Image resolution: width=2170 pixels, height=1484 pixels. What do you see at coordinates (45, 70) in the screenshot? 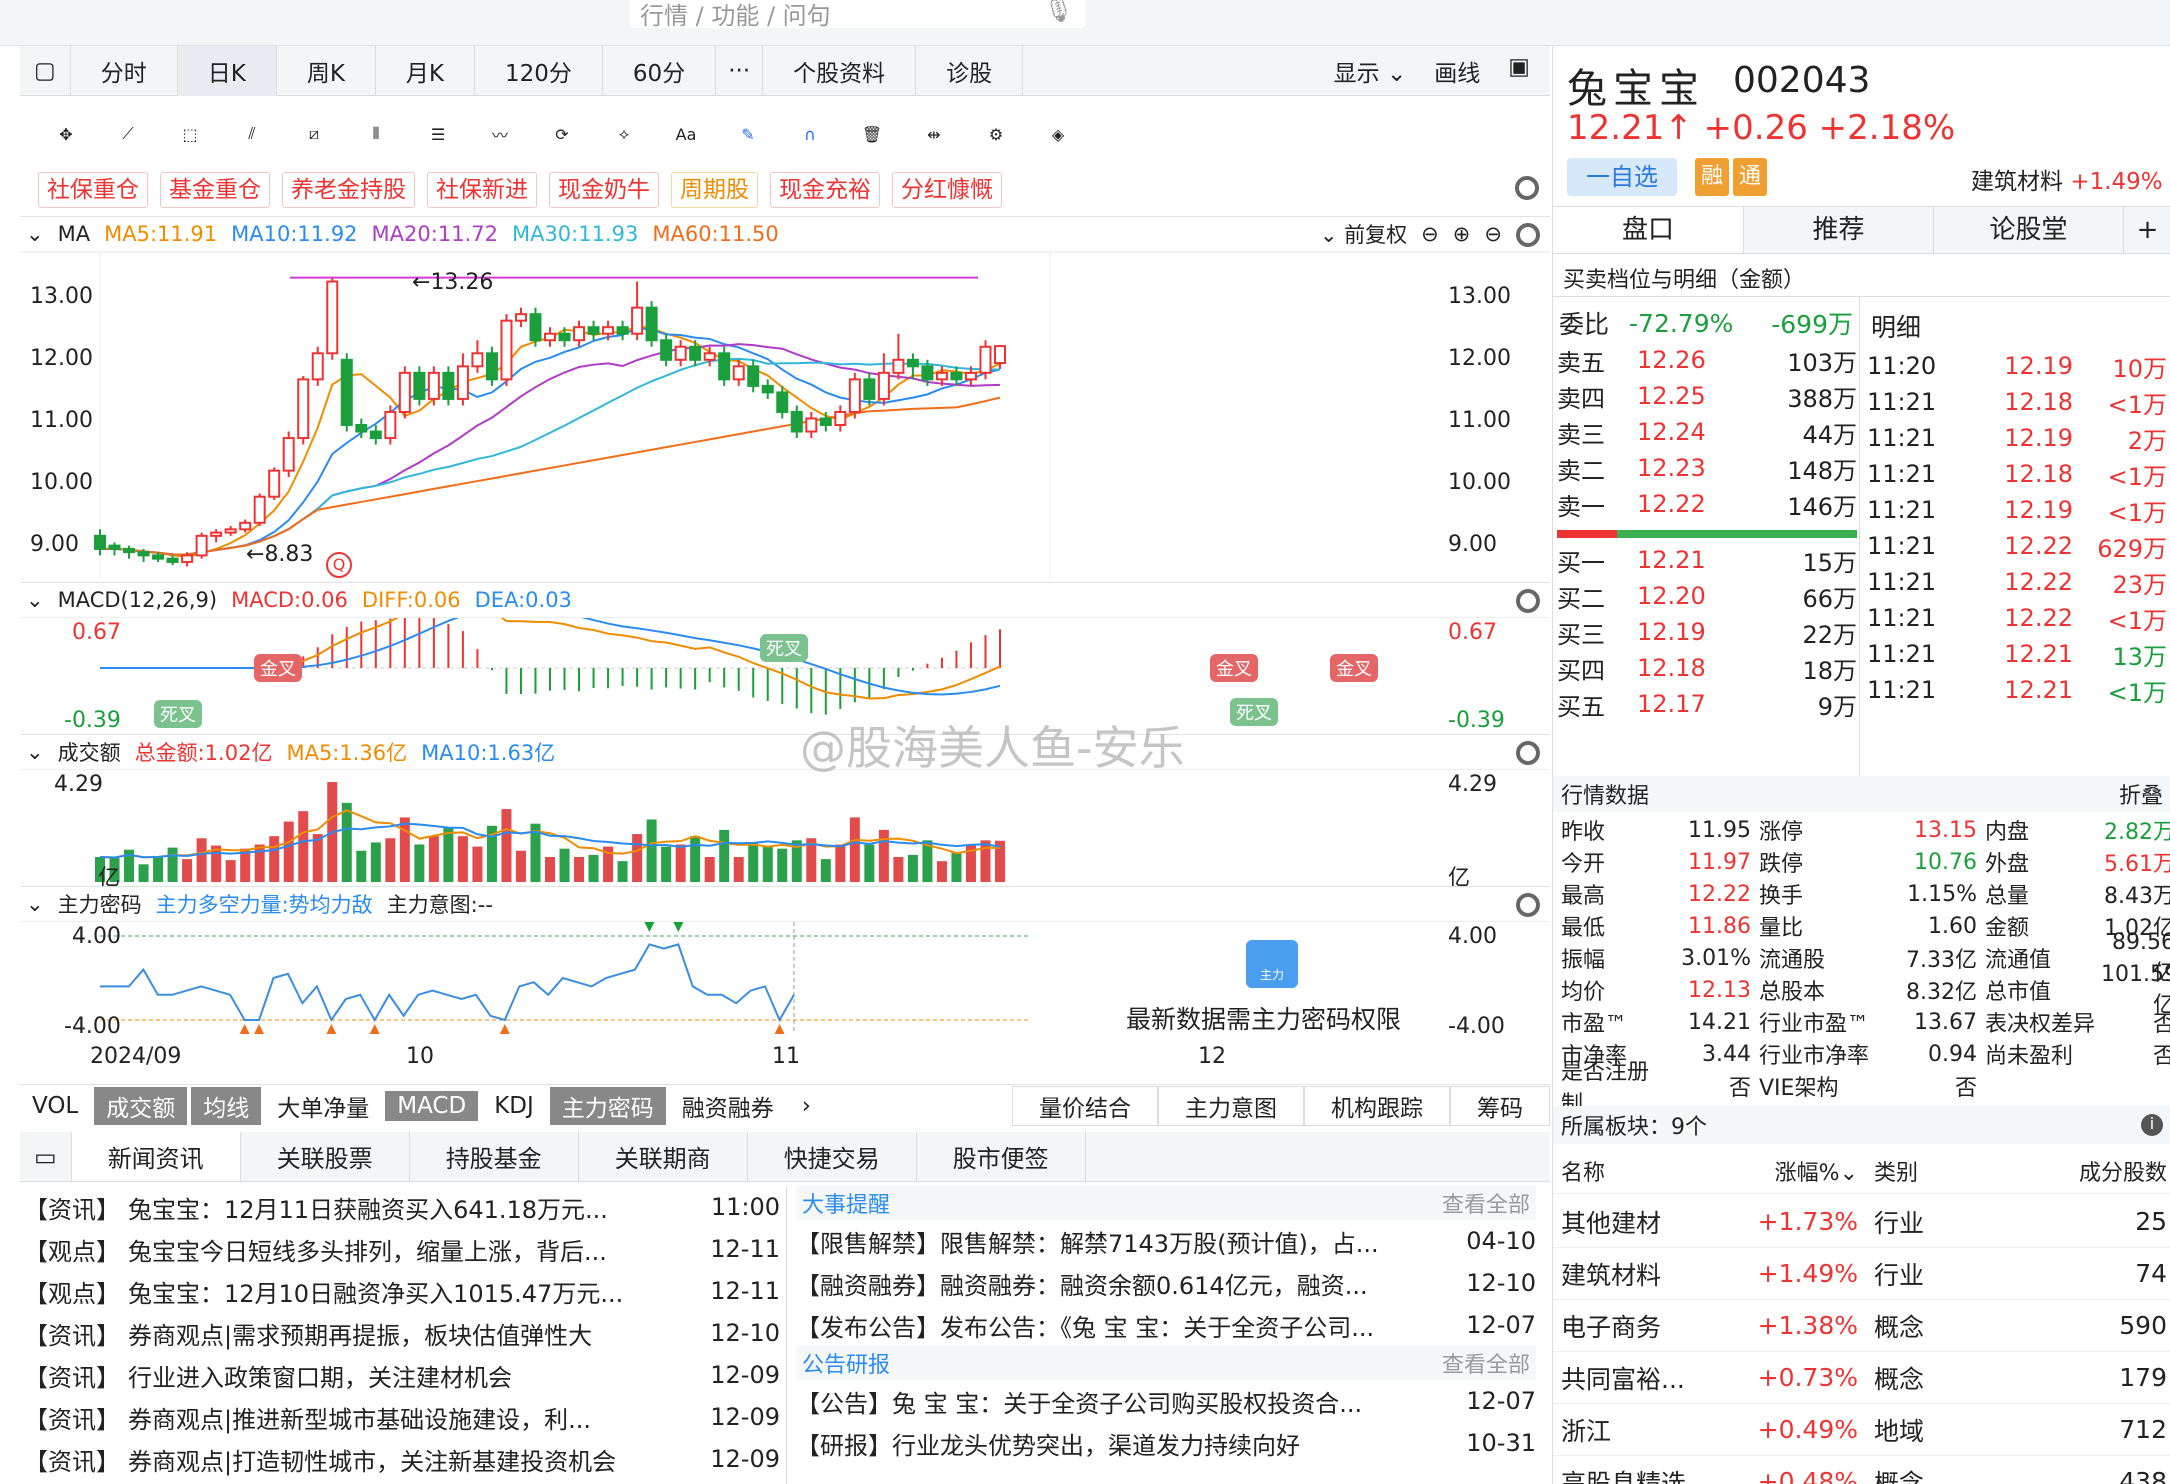
I see `sidebar-toggle-icon: ▢` at bounding box center [45, 70].